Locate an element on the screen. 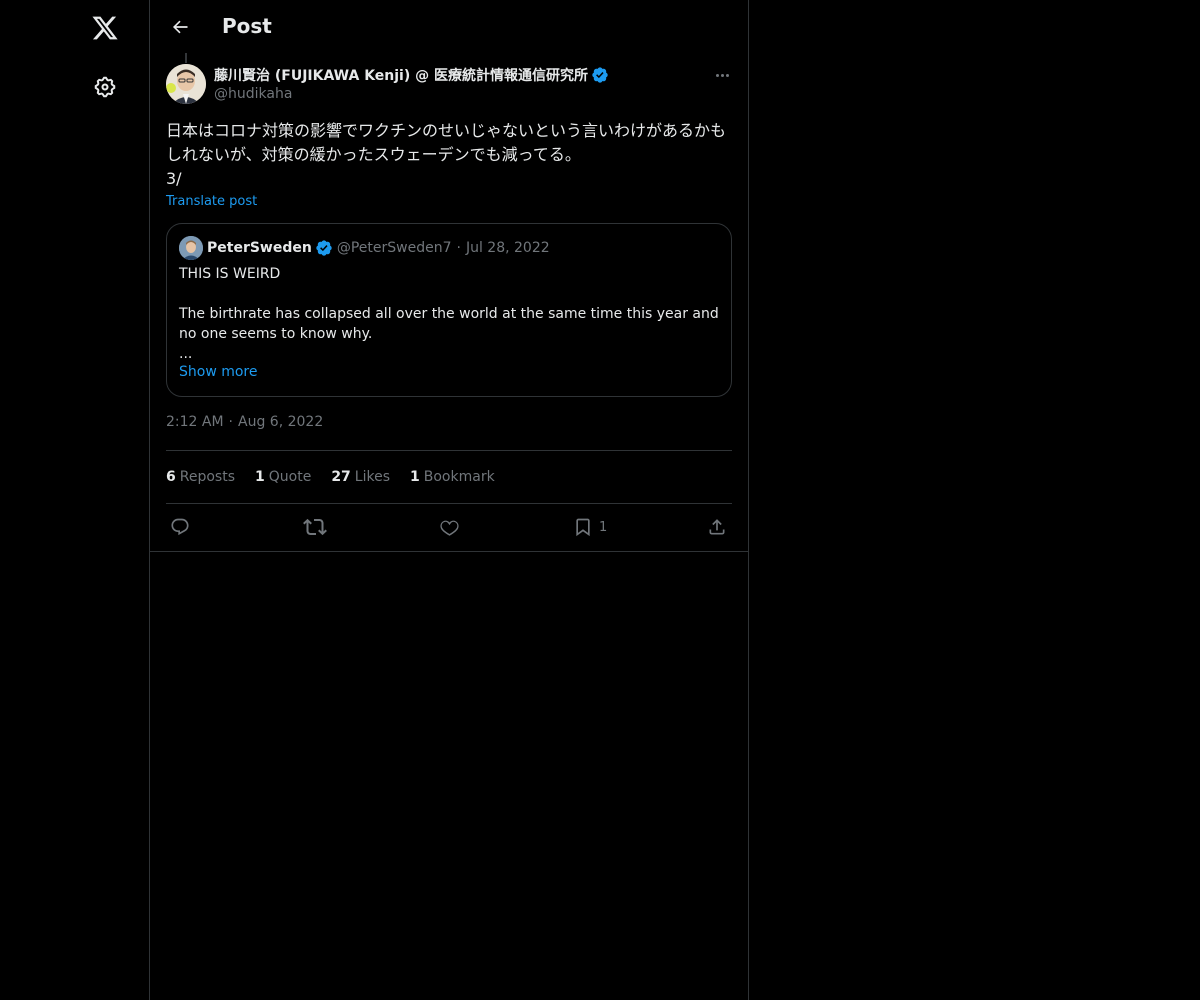  post-time: 2:12 AM is located at coordinates (195, 422).